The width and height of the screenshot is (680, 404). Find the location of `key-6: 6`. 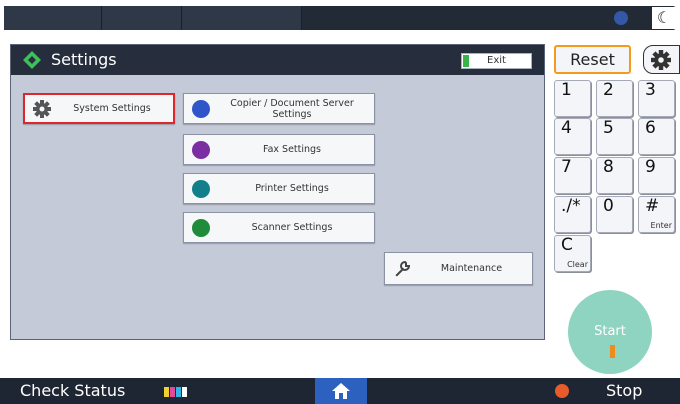

key-6: 6 is located at coordinates (656, 136).